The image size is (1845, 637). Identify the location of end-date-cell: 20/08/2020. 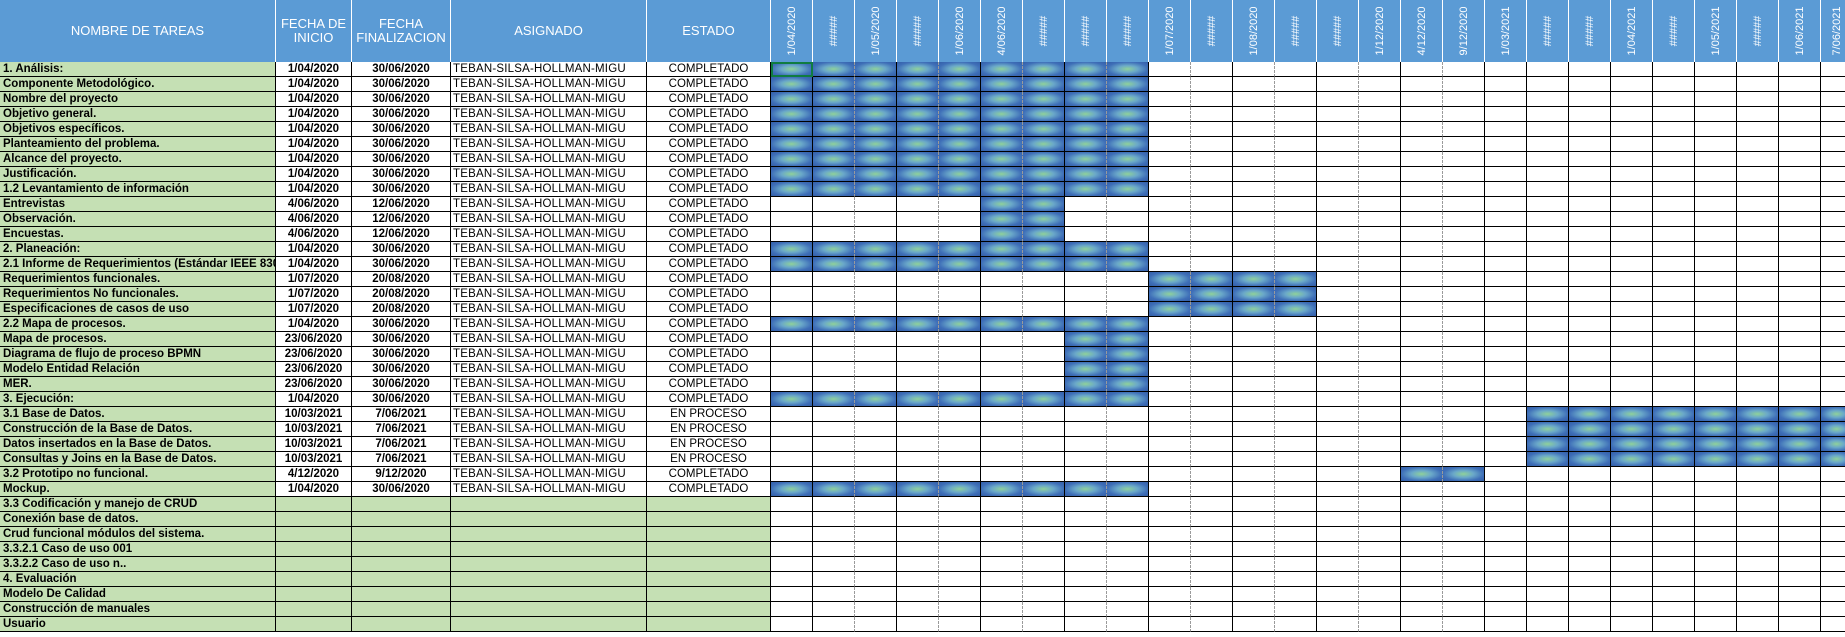
(401, 279).